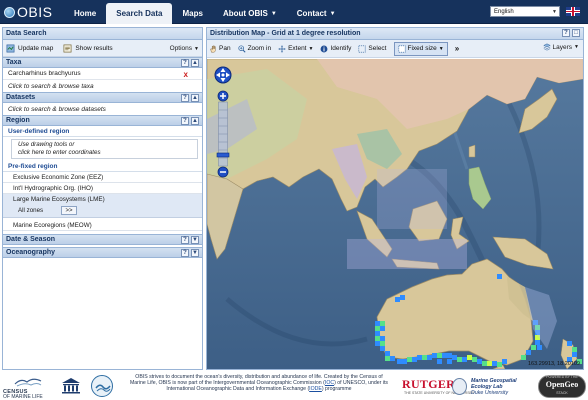  Describe the element at coordinates (102, 97) in the screenshot. I see `datasets-section-header: Datasets ? ▲` at that location.